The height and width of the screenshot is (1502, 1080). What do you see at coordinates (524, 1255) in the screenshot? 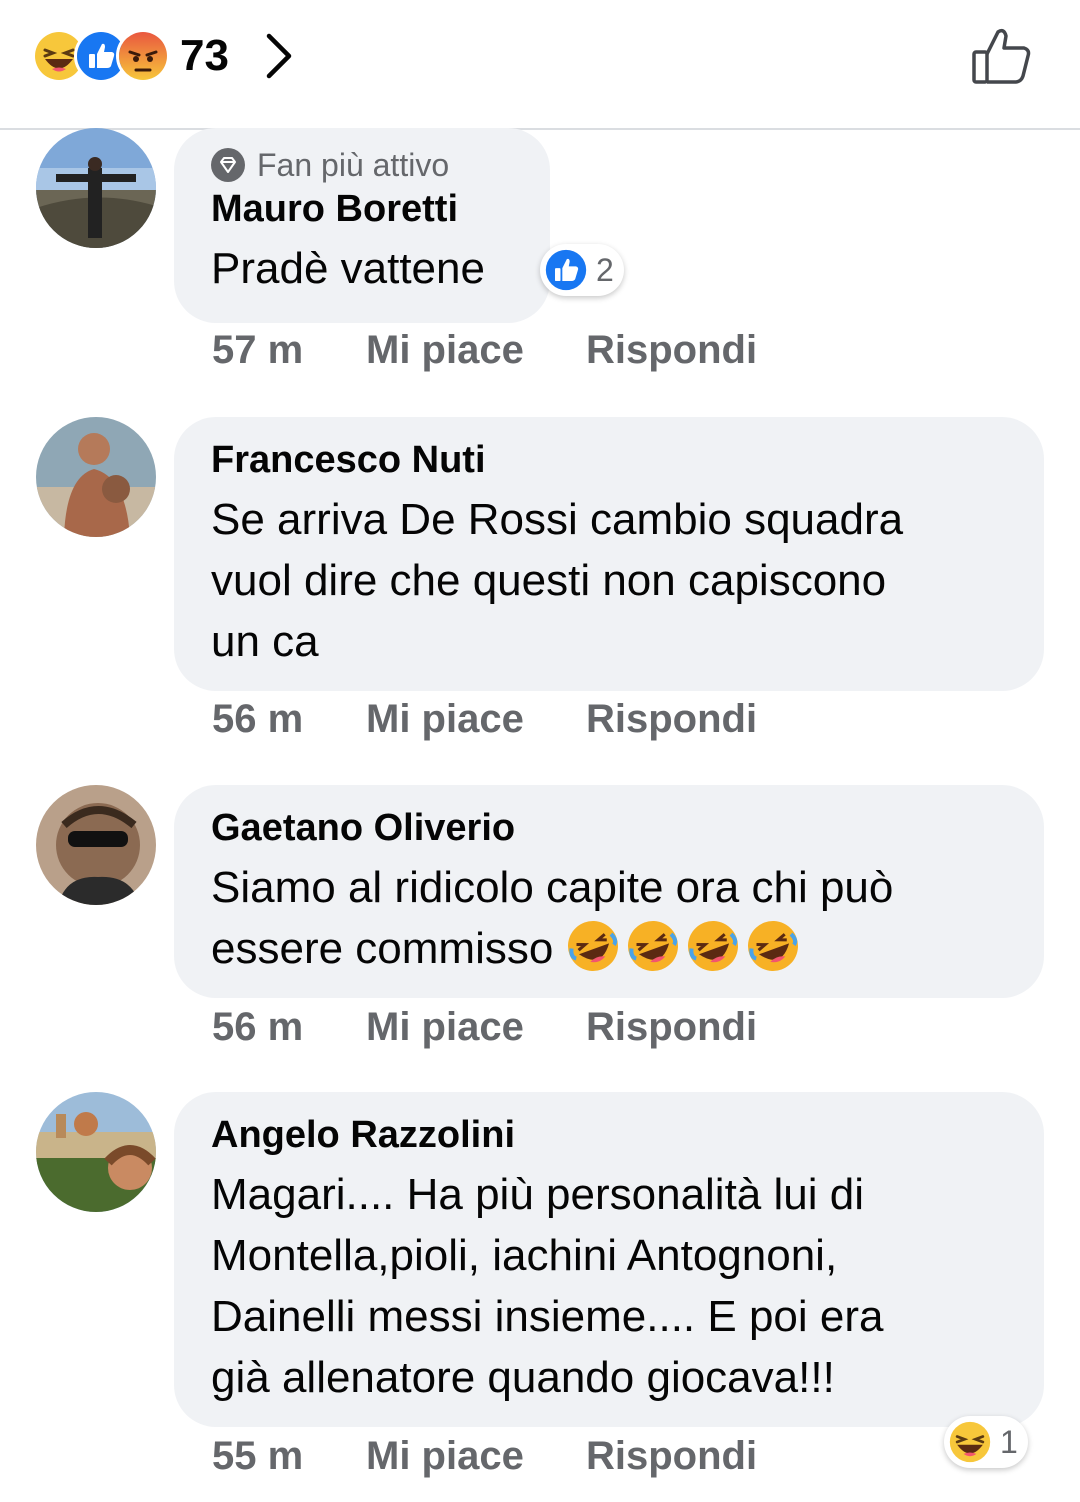
I see `comment-text-line: Montella,pioli, iachini Antognoni,` at bounding box center [524, 1255].